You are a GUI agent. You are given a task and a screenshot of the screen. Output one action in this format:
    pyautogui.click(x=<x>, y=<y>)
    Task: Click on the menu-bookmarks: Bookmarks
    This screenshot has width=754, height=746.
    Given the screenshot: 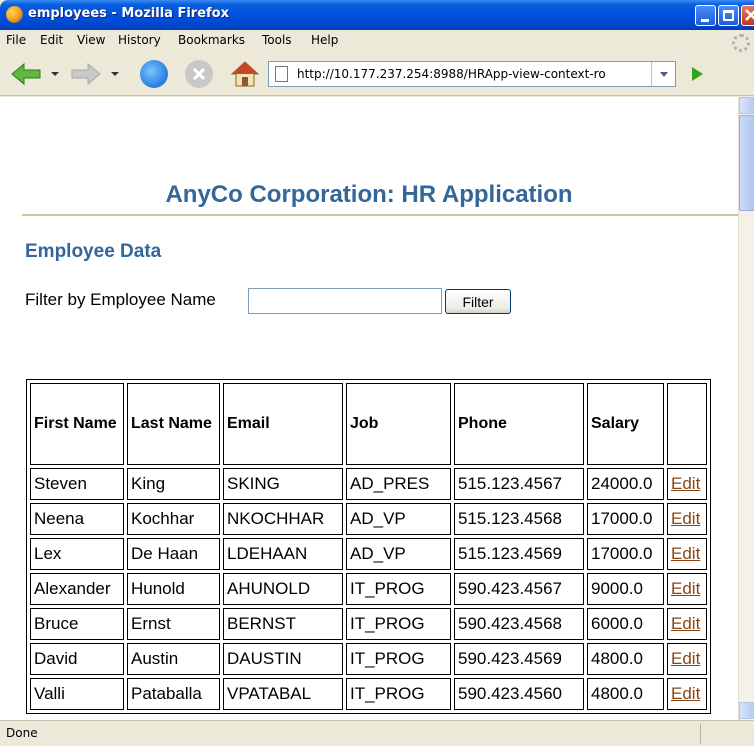 What is the action you would take?
    pyautogui.click(x=211, y=40)
    